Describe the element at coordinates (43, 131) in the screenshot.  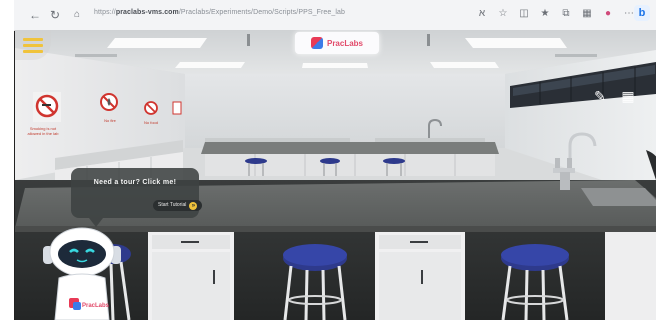
I see `sign-label-no-smoking: Smoking is not allowed in the lab` at that location.